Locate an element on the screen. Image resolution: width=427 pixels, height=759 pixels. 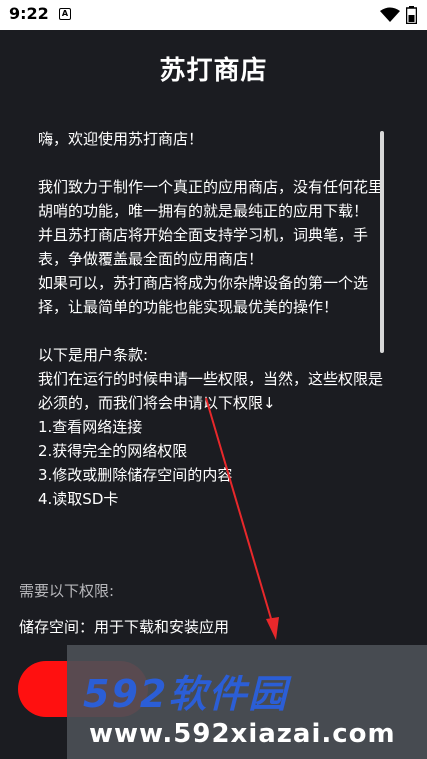
watermark-url: www.592xiazai.com is located at coordinates (242, 734).